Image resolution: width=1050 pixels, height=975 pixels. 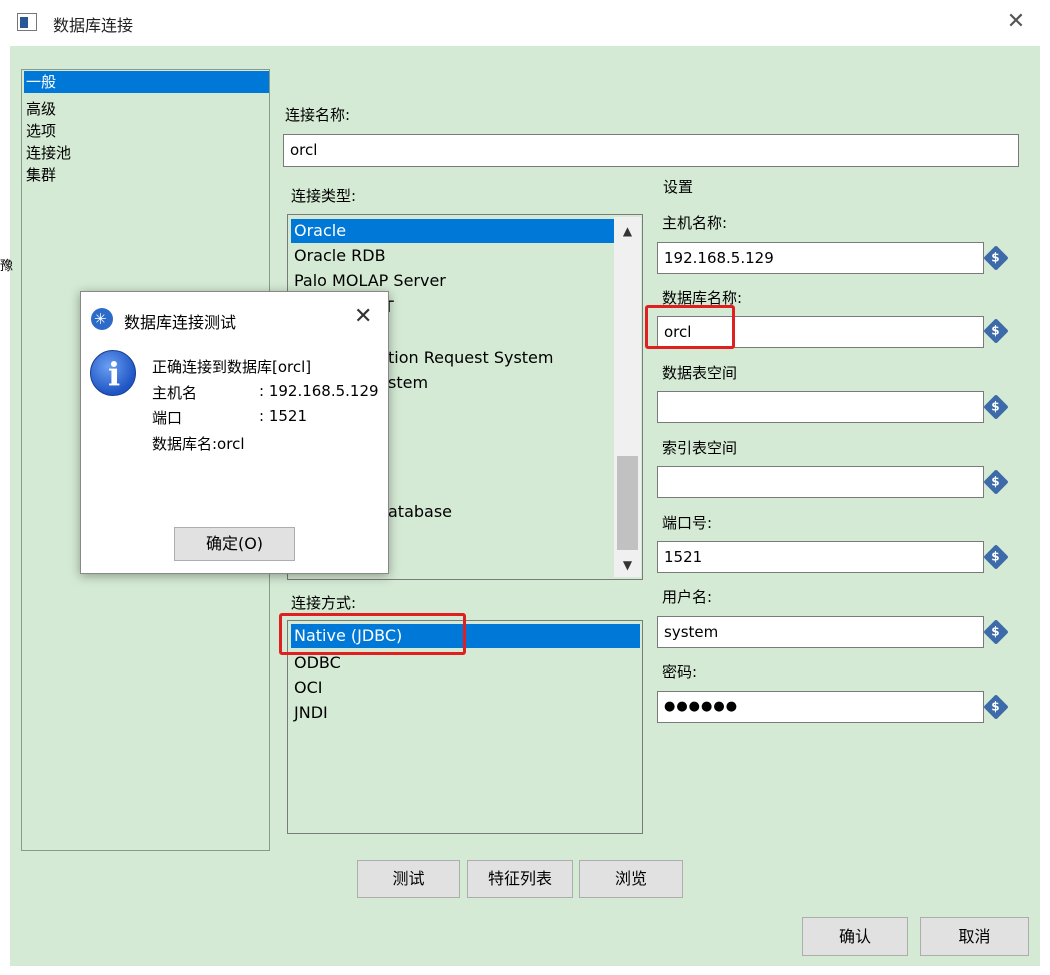 I want to click on background-text: 豫, so click(x=7, y=266).